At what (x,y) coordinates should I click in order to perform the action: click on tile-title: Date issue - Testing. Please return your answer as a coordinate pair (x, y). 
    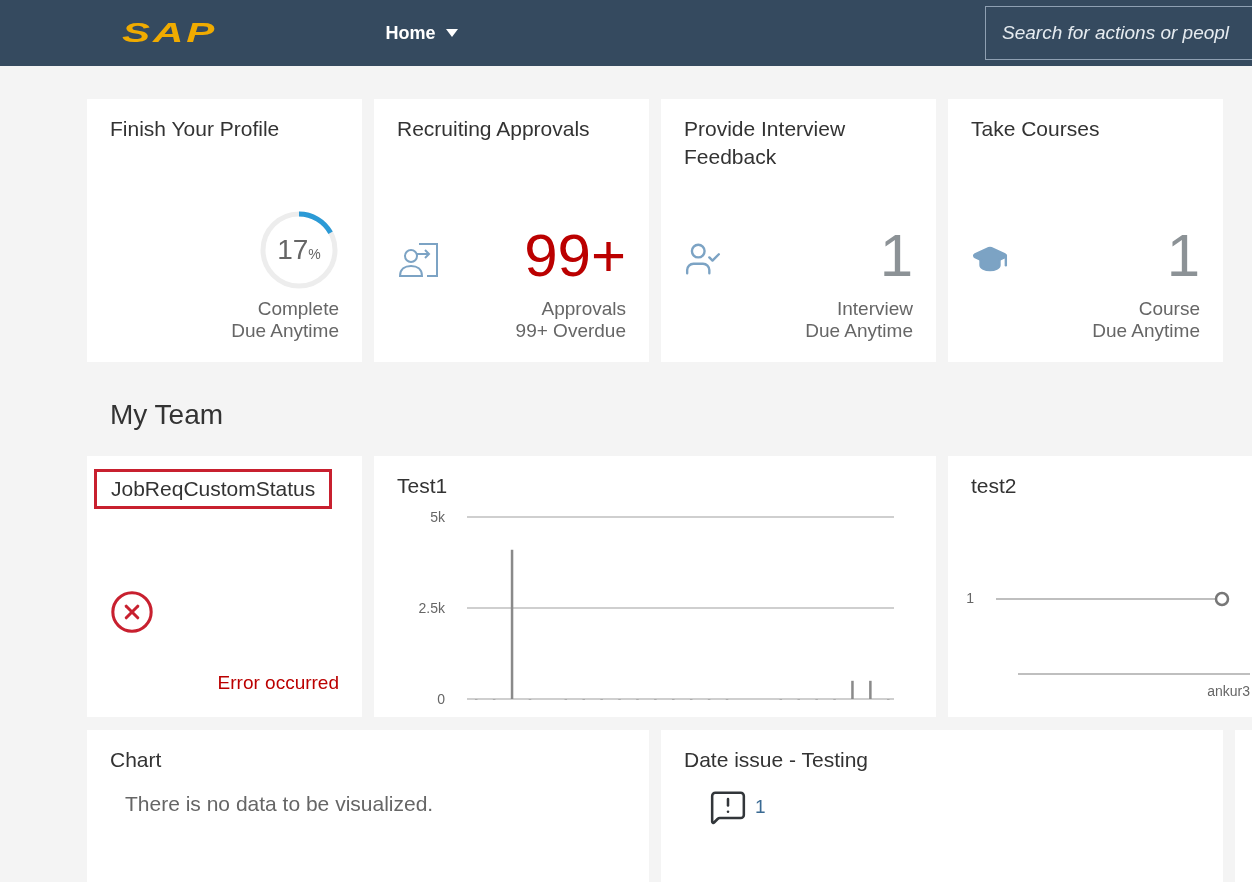
    Looking at the image, I should click on (777, 760).